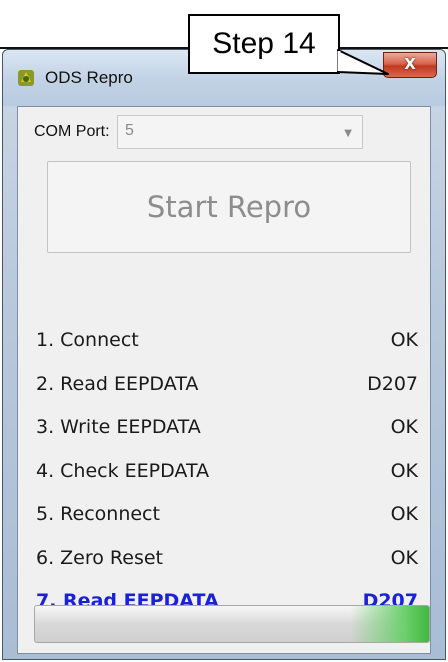 Image resolution: width=448 pixels, height=662 pixels. I want to click on step-row: 6. Zero Reset OK, so click(224, 562).